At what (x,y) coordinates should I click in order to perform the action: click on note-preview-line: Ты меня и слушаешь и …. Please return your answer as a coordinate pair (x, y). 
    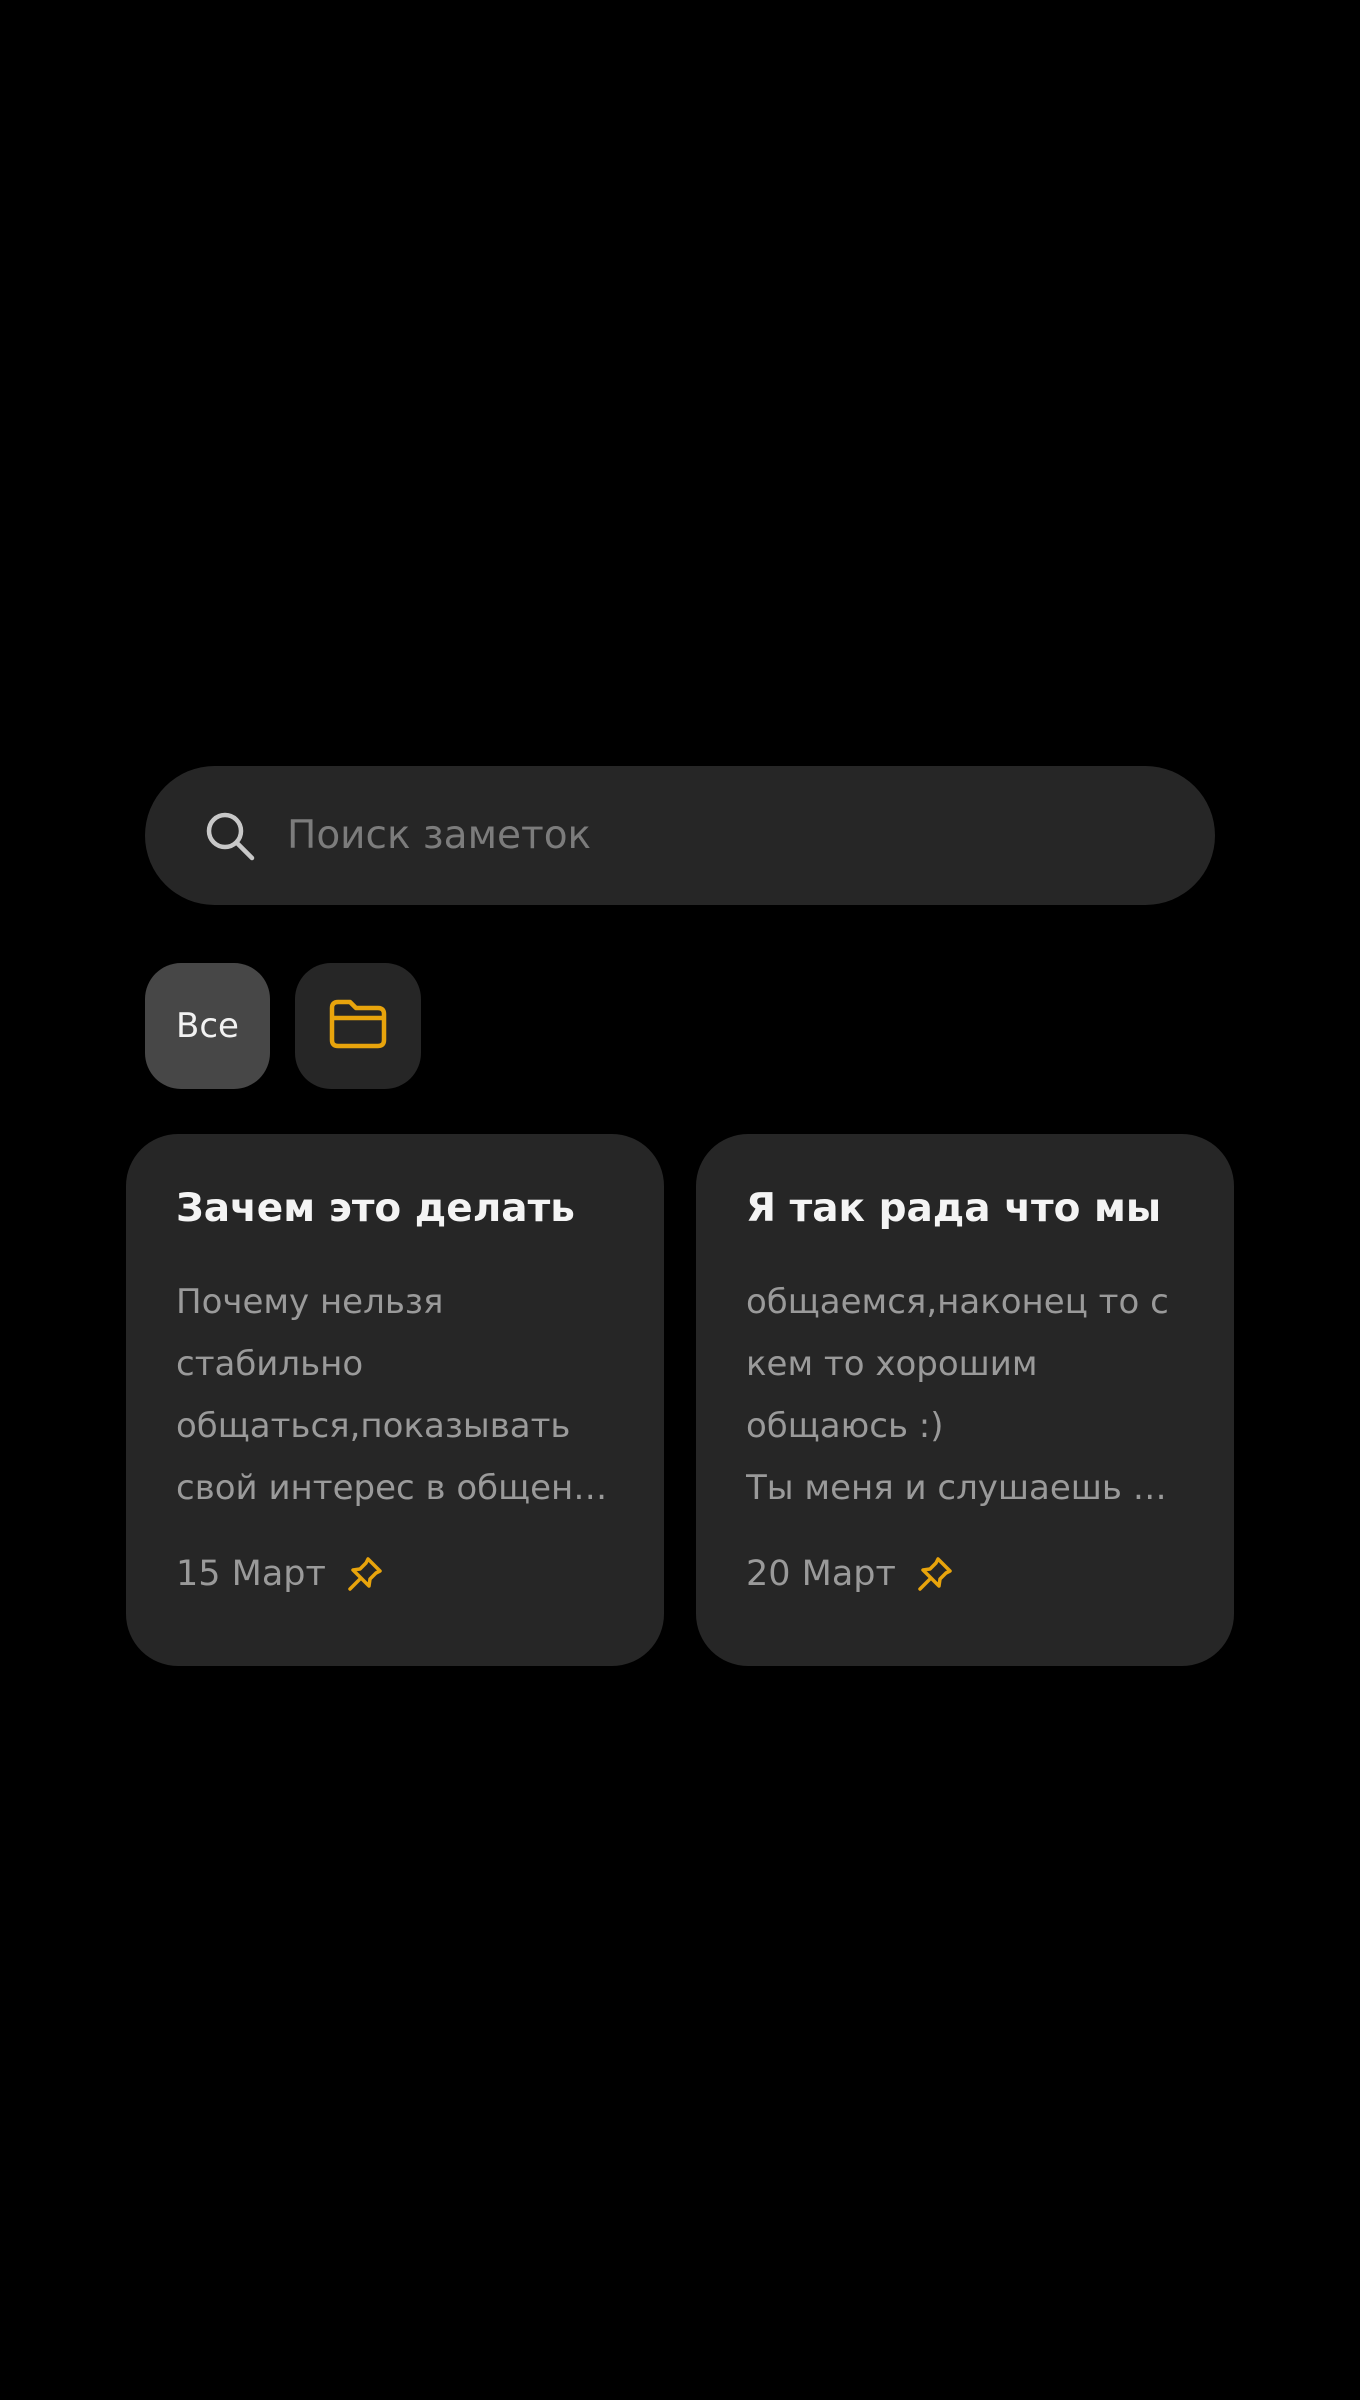
    Looking at the image, I should click on (966, 1487).